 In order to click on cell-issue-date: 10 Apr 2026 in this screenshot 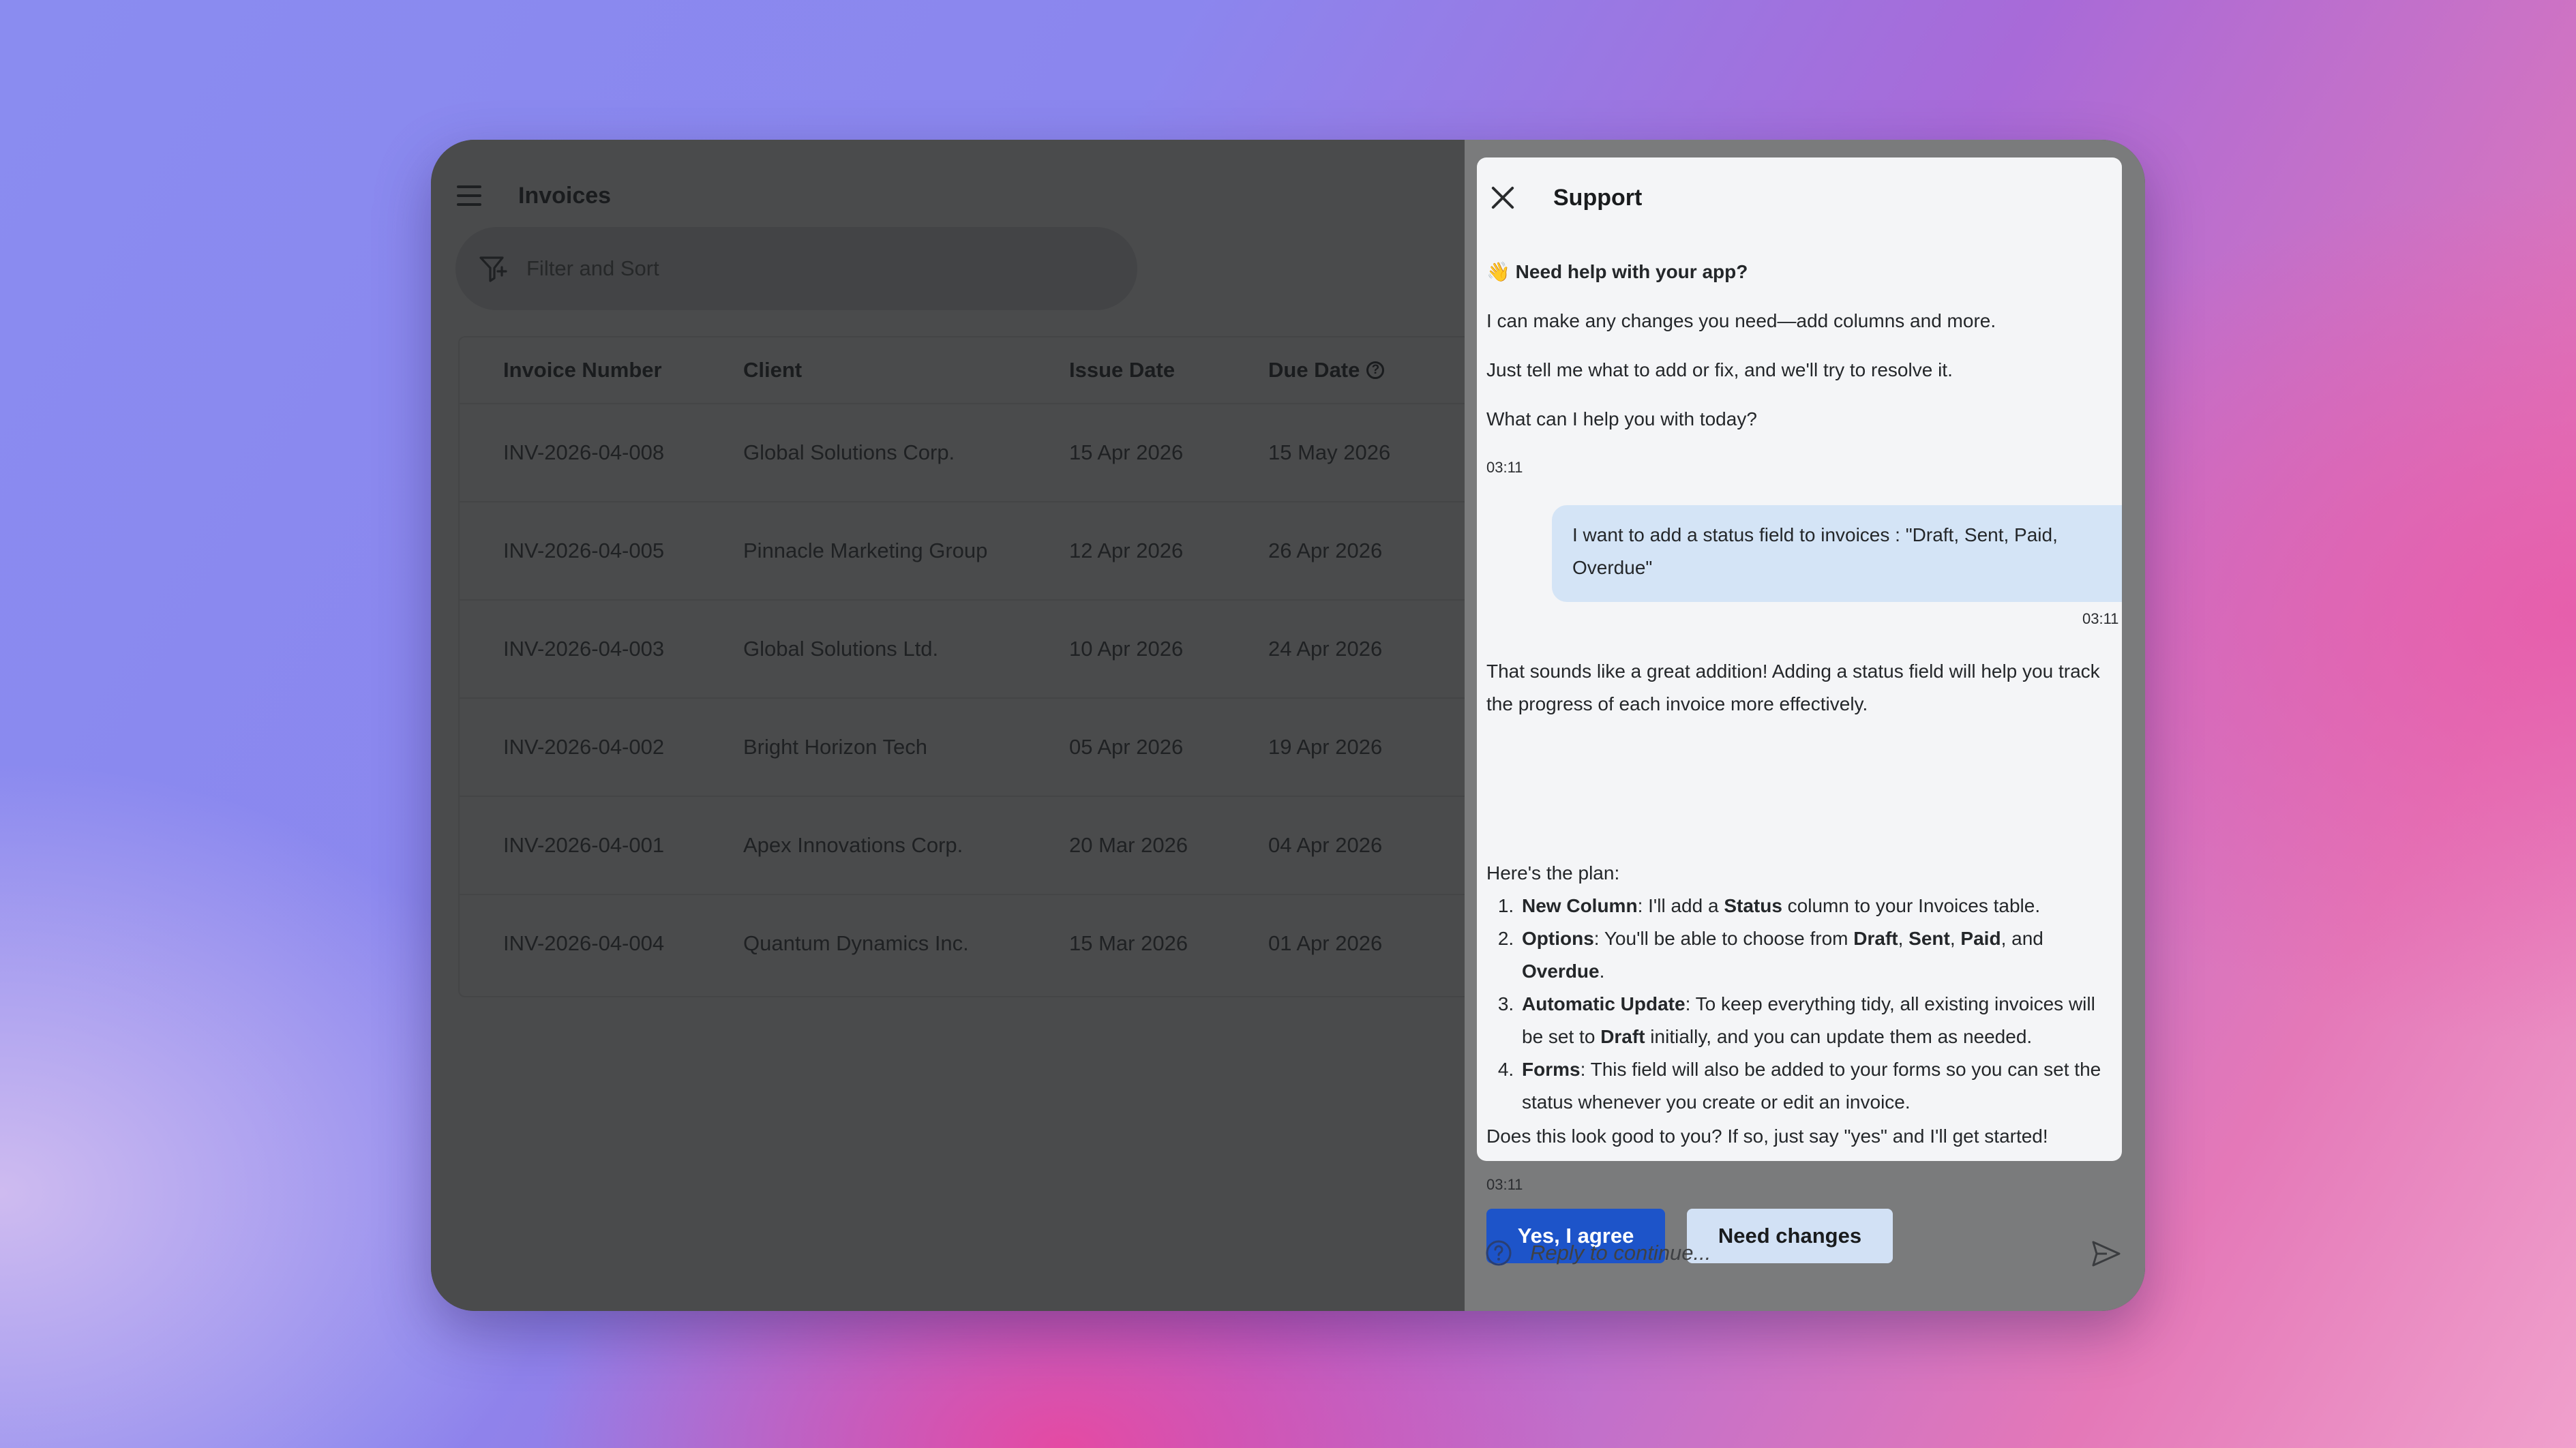, I will do `click(1126, 649)`.